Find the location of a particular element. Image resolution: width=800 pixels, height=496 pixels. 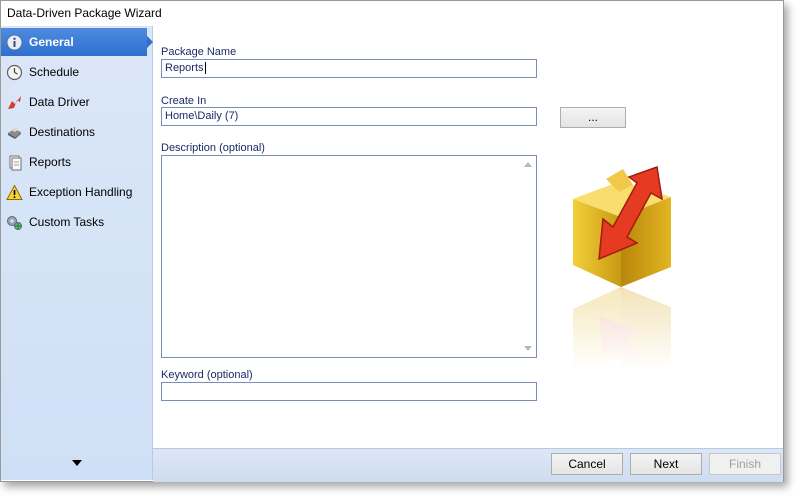

package-name-value: Reports is located at coordinates (184, 68).